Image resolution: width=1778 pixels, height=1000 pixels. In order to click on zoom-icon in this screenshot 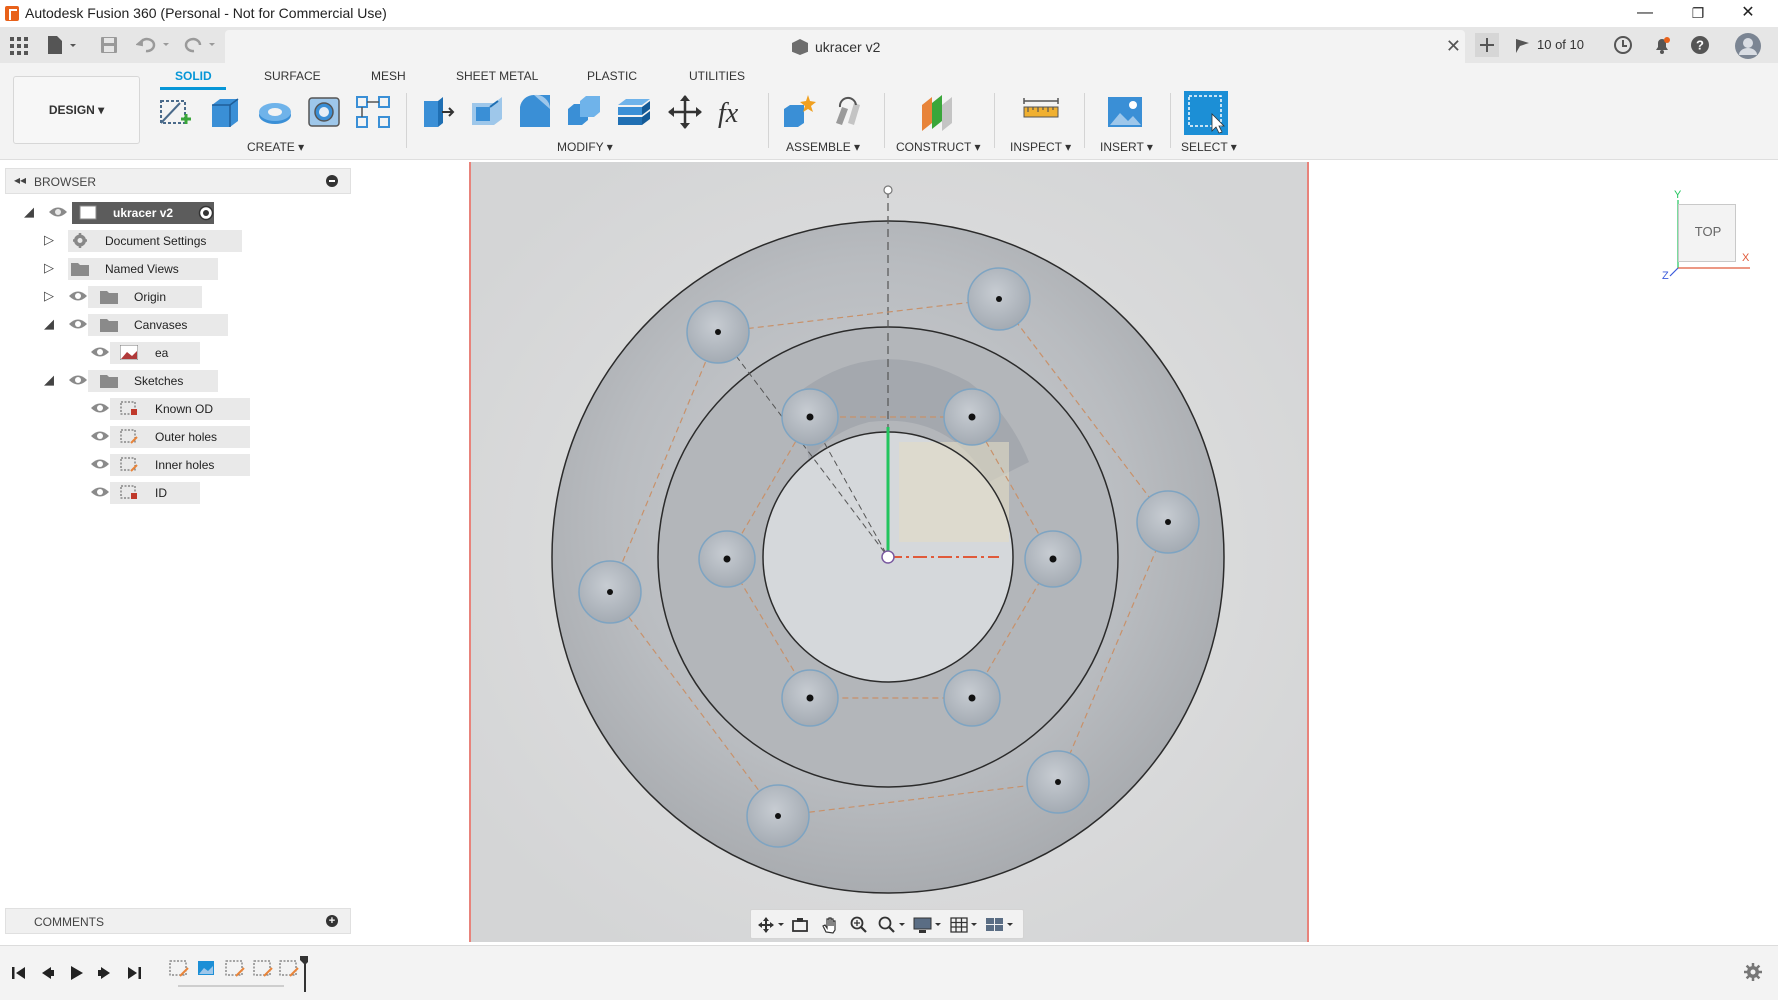, I will do `click(858, 925)`.